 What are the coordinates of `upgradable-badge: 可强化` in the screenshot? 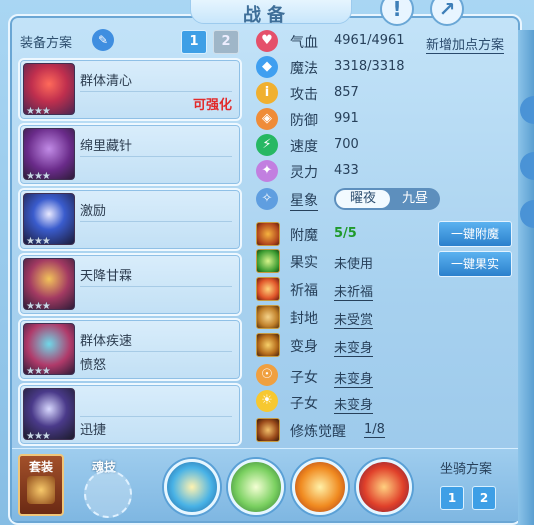 It's located at (212, 103).